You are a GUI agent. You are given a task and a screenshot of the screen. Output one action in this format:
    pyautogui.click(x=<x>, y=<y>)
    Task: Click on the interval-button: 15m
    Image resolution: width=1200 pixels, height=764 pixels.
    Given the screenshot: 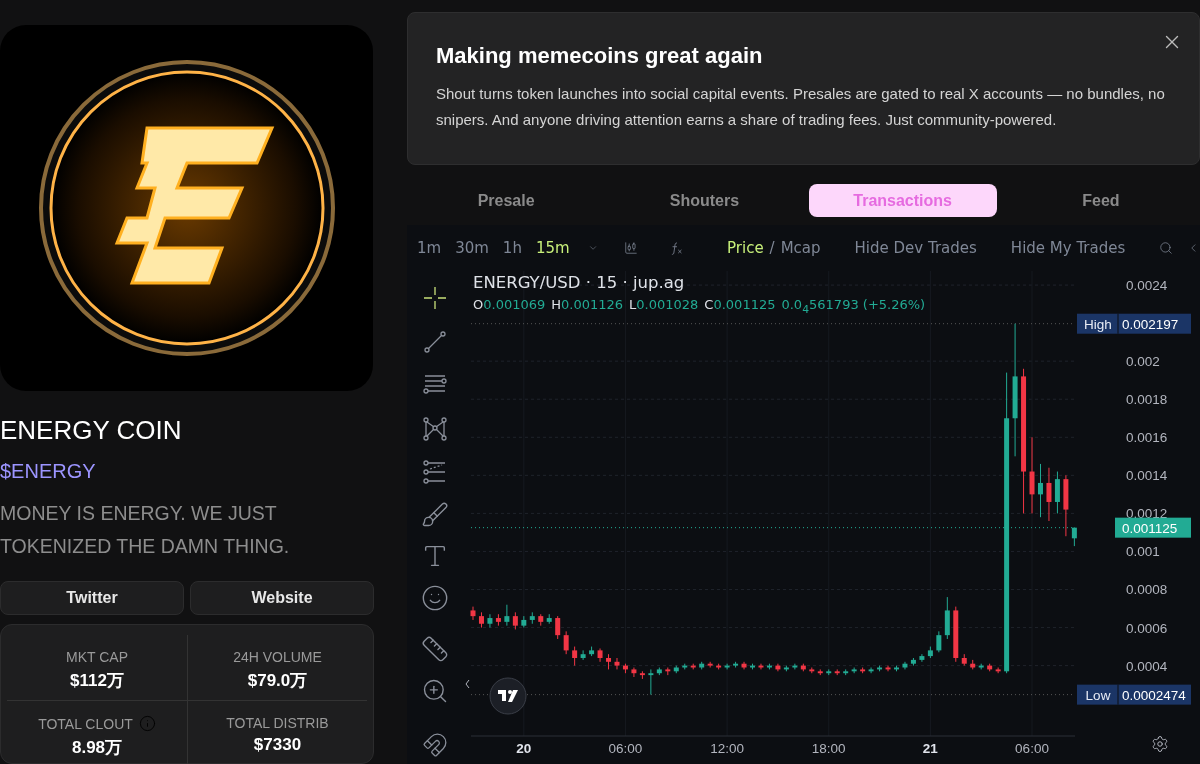 What is the action you would take?
    pyautogui.click(x=552, y=248)
    